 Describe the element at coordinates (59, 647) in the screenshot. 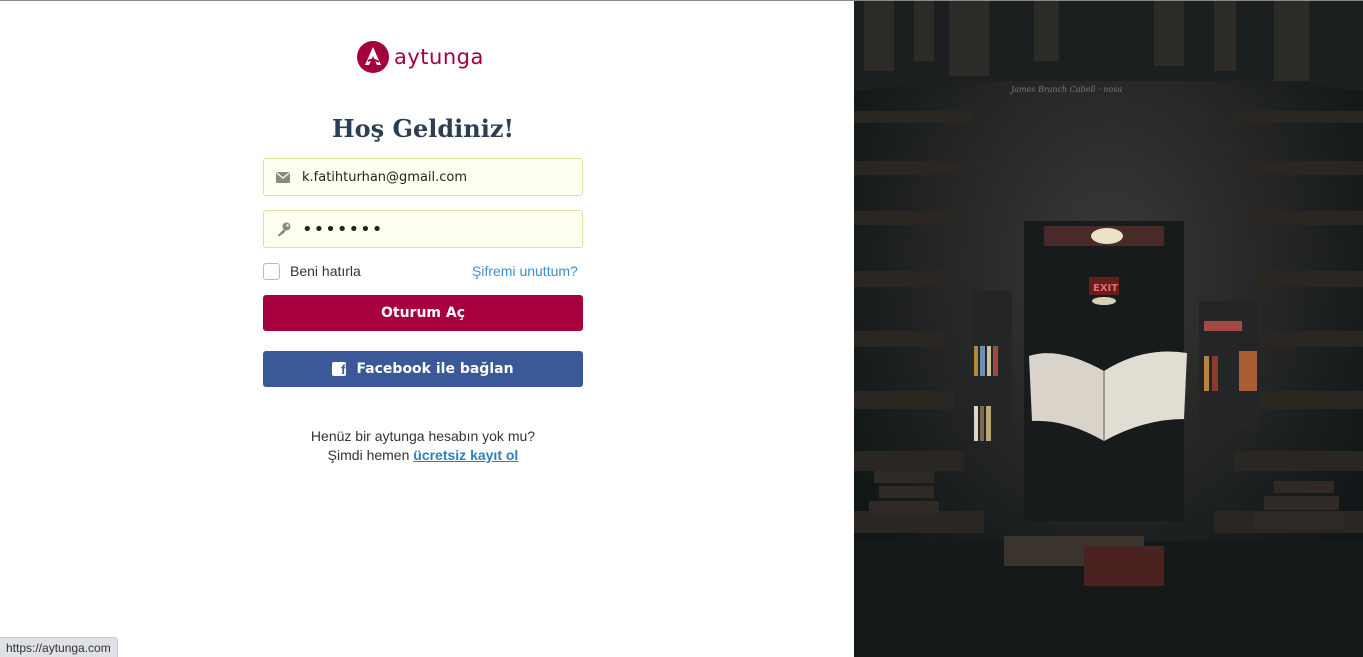

I see `status-bar-url: https://aytunga.com` at that location.